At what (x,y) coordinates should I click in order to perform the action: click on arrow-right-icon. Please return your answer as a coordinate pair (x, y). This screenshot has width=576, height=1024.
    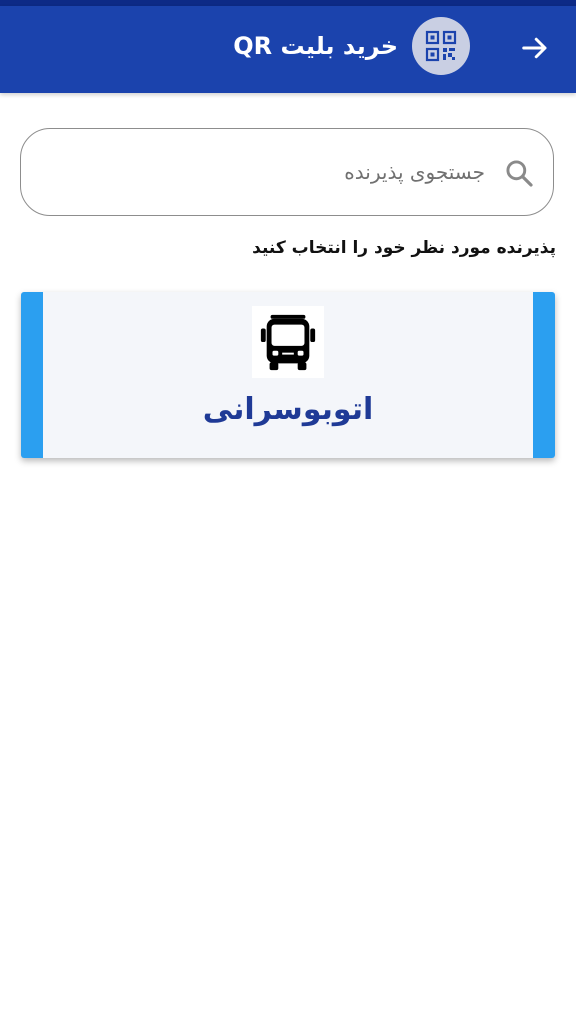
    Looking at the image, I should click on (534, 48).